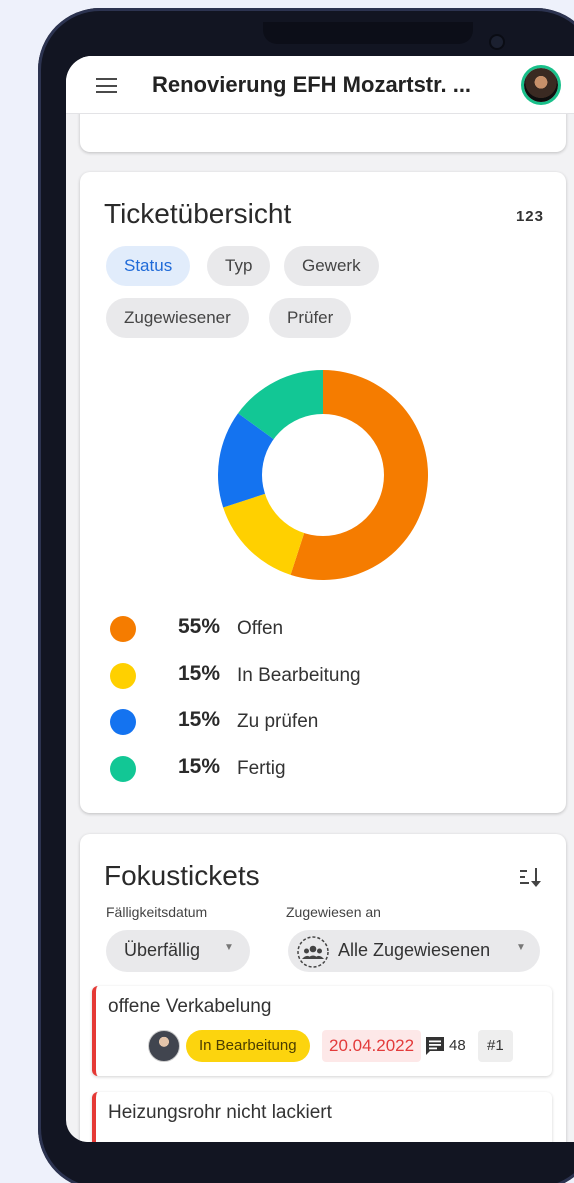 The image size is (574, 1183). What do you see at coordinates (248, 1046) in the screenshot?
I see `status-badge: In Bearbeitung` at bounding box center [248, 1046].